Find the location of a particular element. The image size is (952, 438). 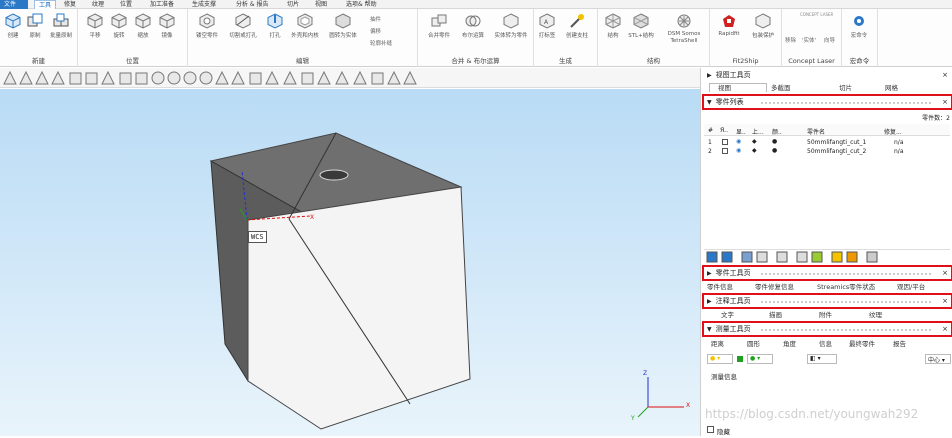

tab-attachment: 附件 is located at coordinates (844, 315).